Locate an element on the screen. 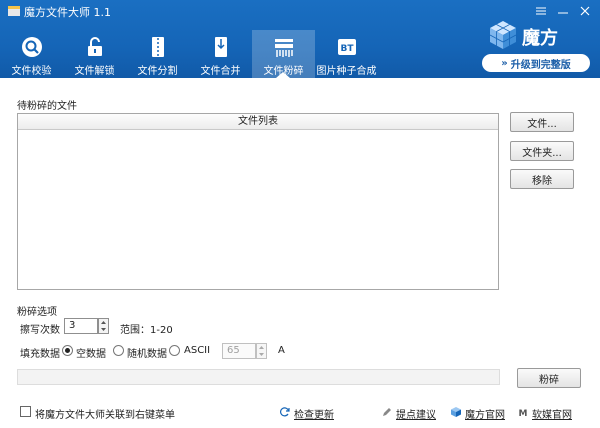 The width and height of the screenshot is (600, 428). passes-range: 范围：1-20 is located at coordinates (146, 330).